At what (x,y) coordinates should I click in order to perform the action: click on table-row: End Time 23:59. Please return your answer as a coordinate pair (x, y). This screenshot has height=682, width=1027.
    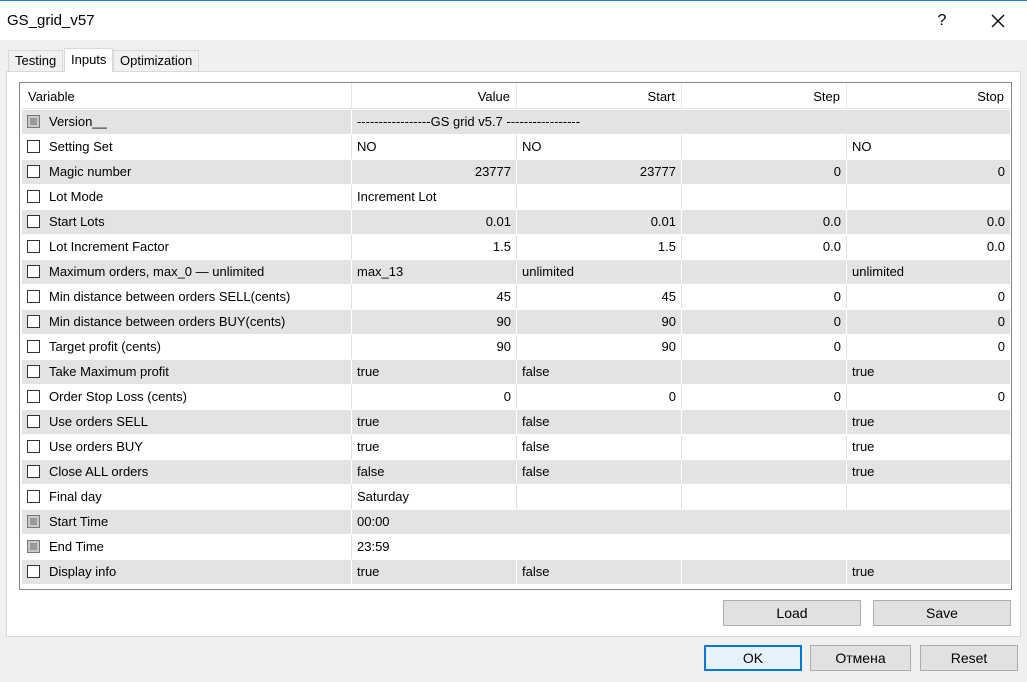
    Looking at the image, I should click on (516, 547).